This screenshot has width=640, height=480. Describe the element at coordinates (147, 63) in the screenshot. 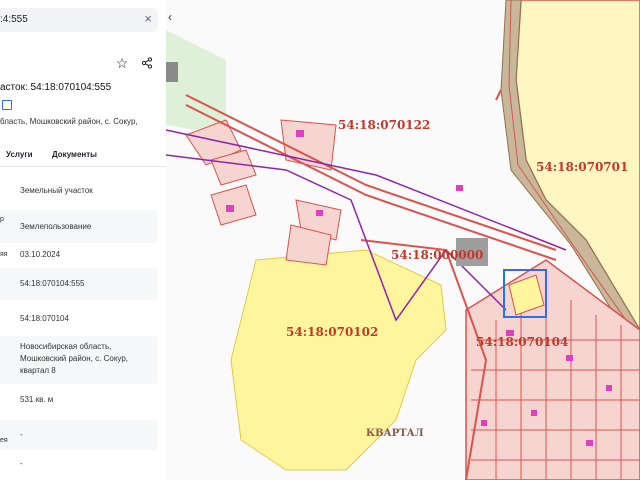

I see `share-icon` at that location.